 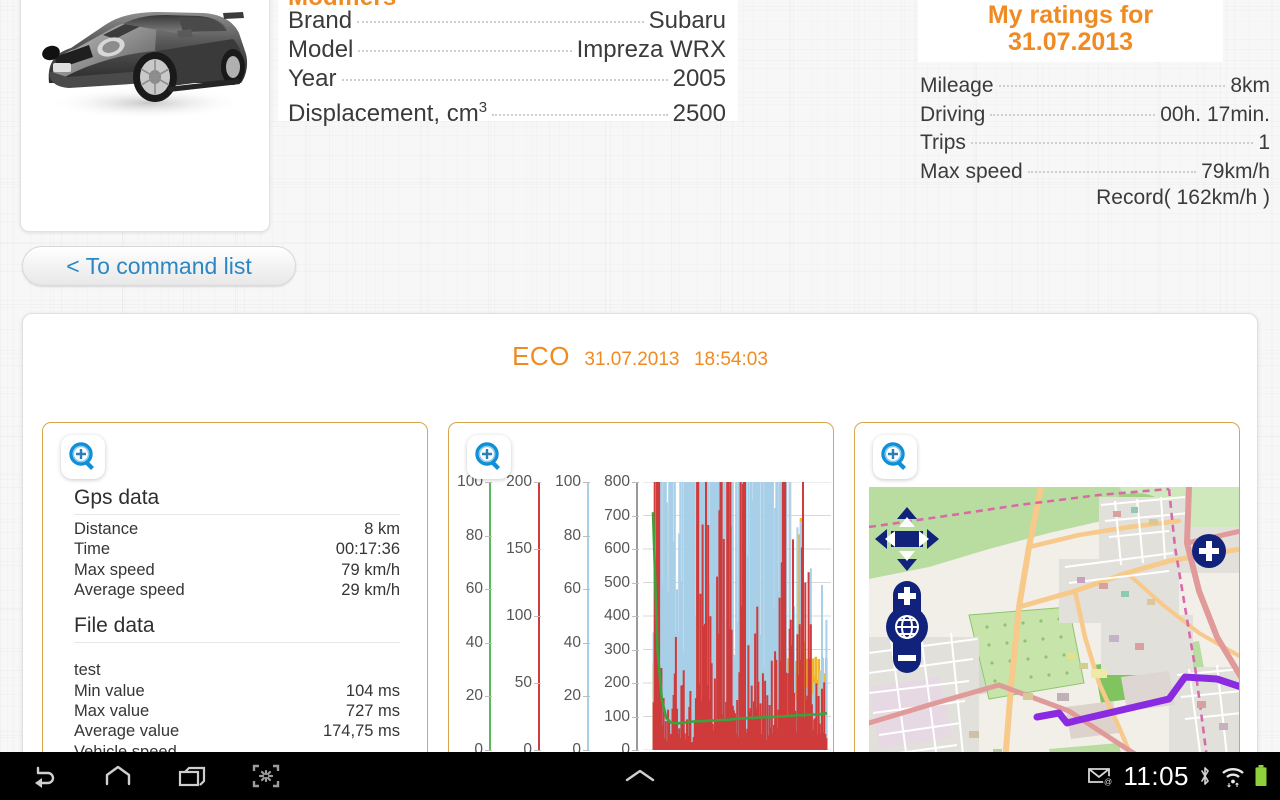 I want to click on screenshot-glyph, so click(x=266, y=776).